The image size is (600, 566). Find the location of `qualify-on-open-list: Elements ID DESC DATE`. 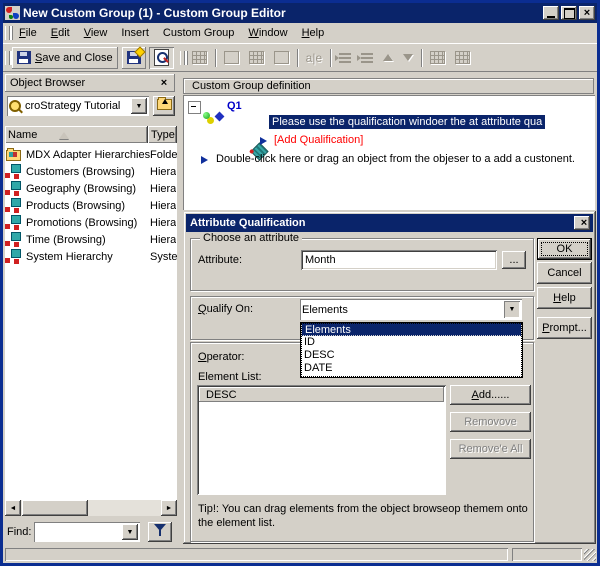

qualify-on-open-list: Elements ID DESC DATE is located at coordinates (411, 350).